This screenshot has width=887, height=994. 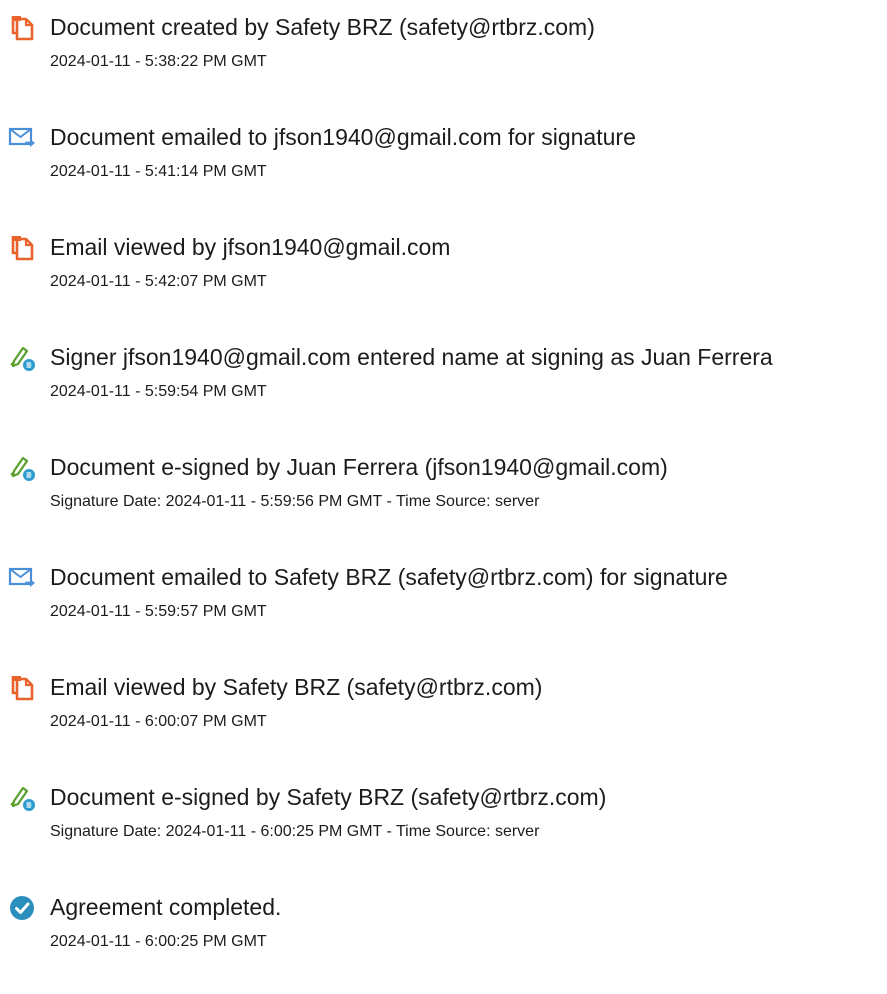 I want to click on event-date: 2024-01-11 - 5:41:14 PM GMT, so click(x=158, y=171).